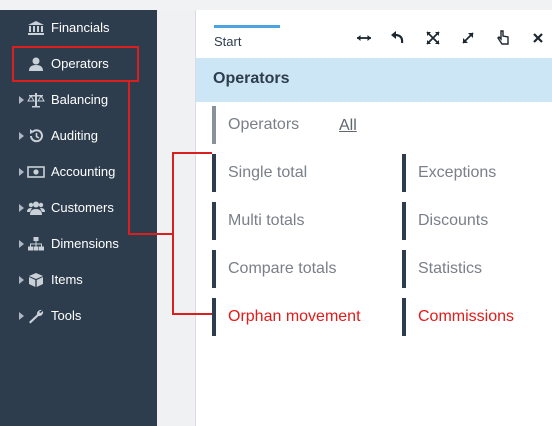 Image resolution: width=552 pixels, height=426 pixels. I want to click on sidebar-item-auditing: Auditing, so click(78, 136).